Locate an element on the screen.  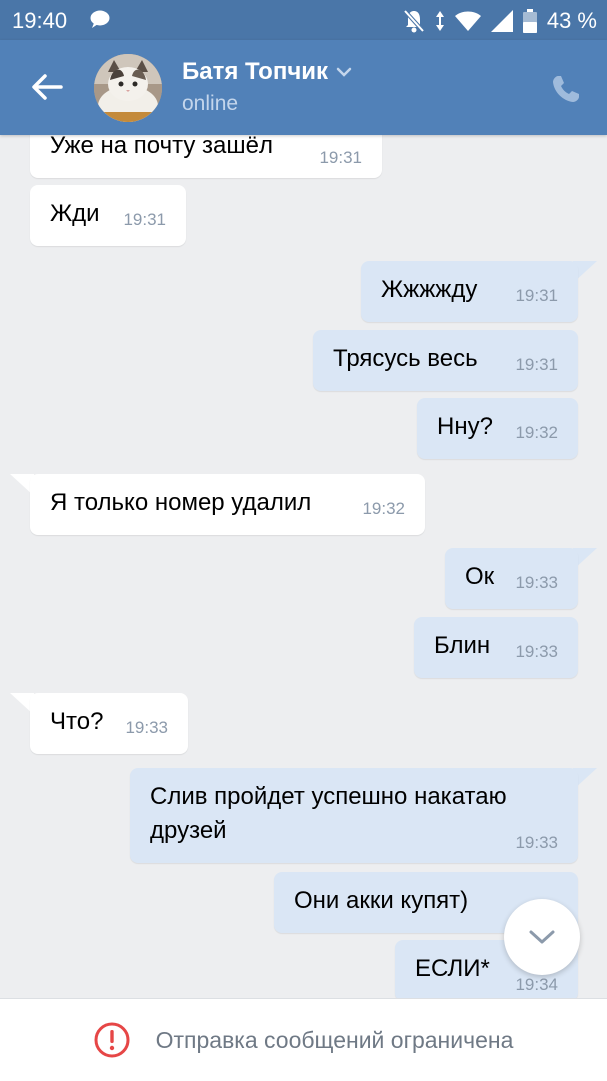
message-incoming: Уже на почту зашёл 19:31 is located at coordinates (206, 156).